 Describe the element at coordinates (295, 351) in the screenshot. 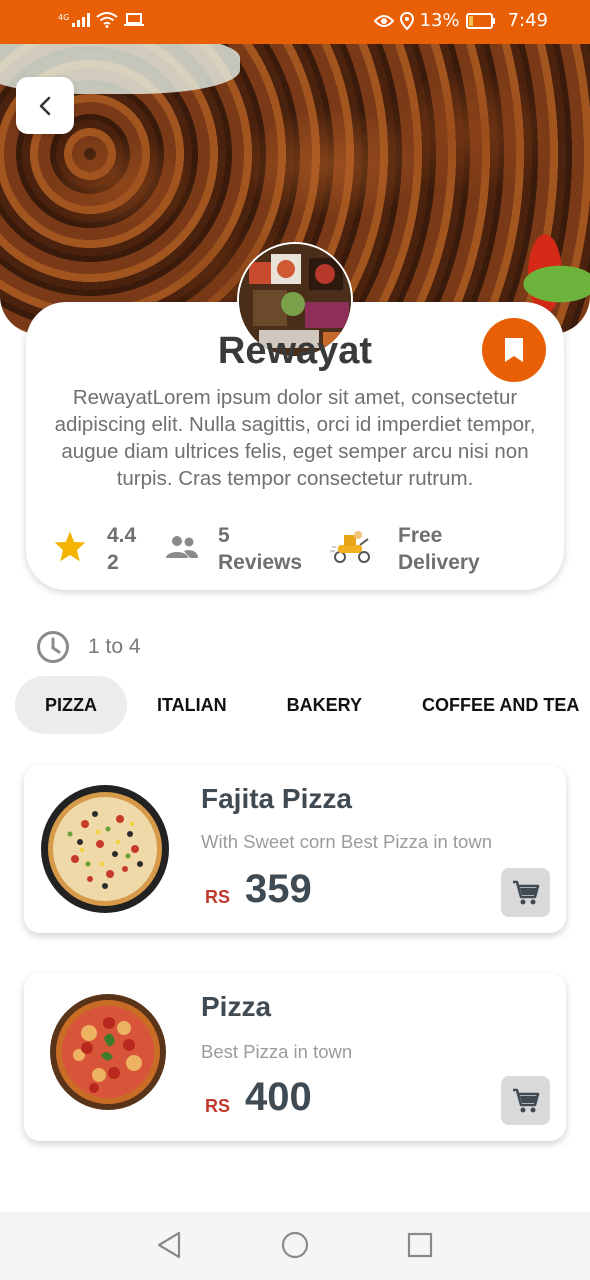

I see `restaurant-name: Rewayat` at that location.